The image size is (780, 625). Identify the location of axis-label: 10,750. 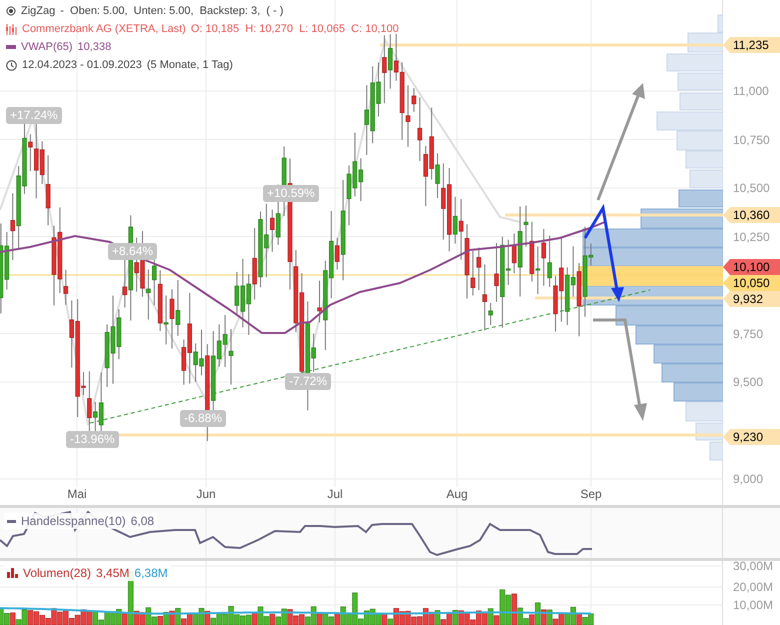
(751, 139).